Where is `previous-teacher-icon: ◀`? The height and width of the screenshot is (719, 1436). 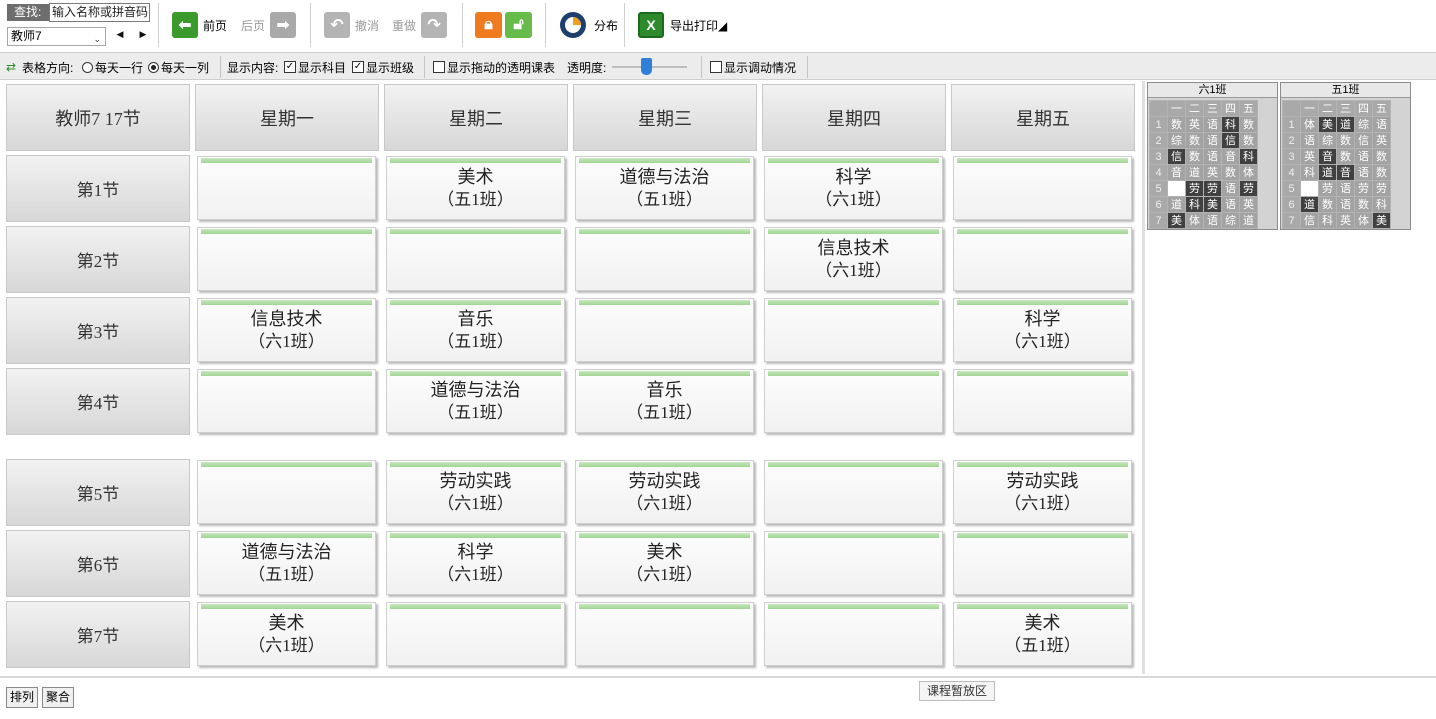
previous-teacher-icon: ◀ is located at coordinates (120, 34).